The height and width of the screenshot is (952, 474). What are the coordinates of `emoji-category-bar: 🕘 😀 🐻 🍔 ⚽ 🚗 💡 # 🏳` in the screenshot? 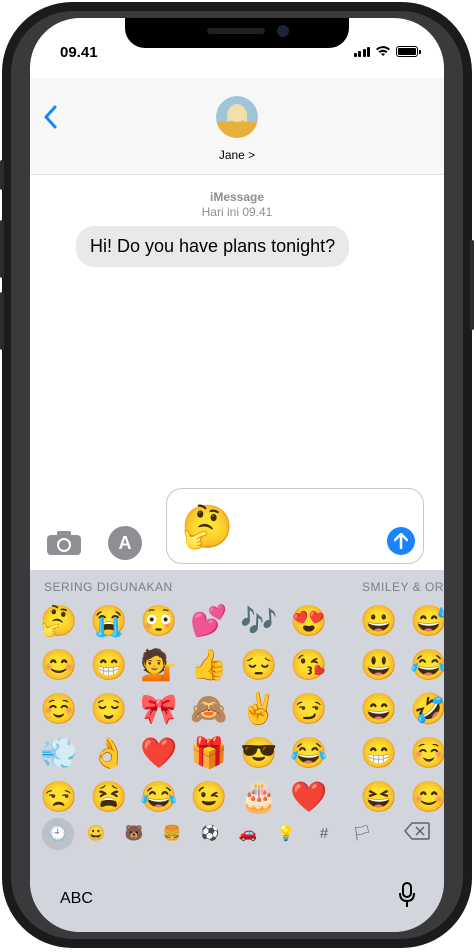 It's located at (237, 834).